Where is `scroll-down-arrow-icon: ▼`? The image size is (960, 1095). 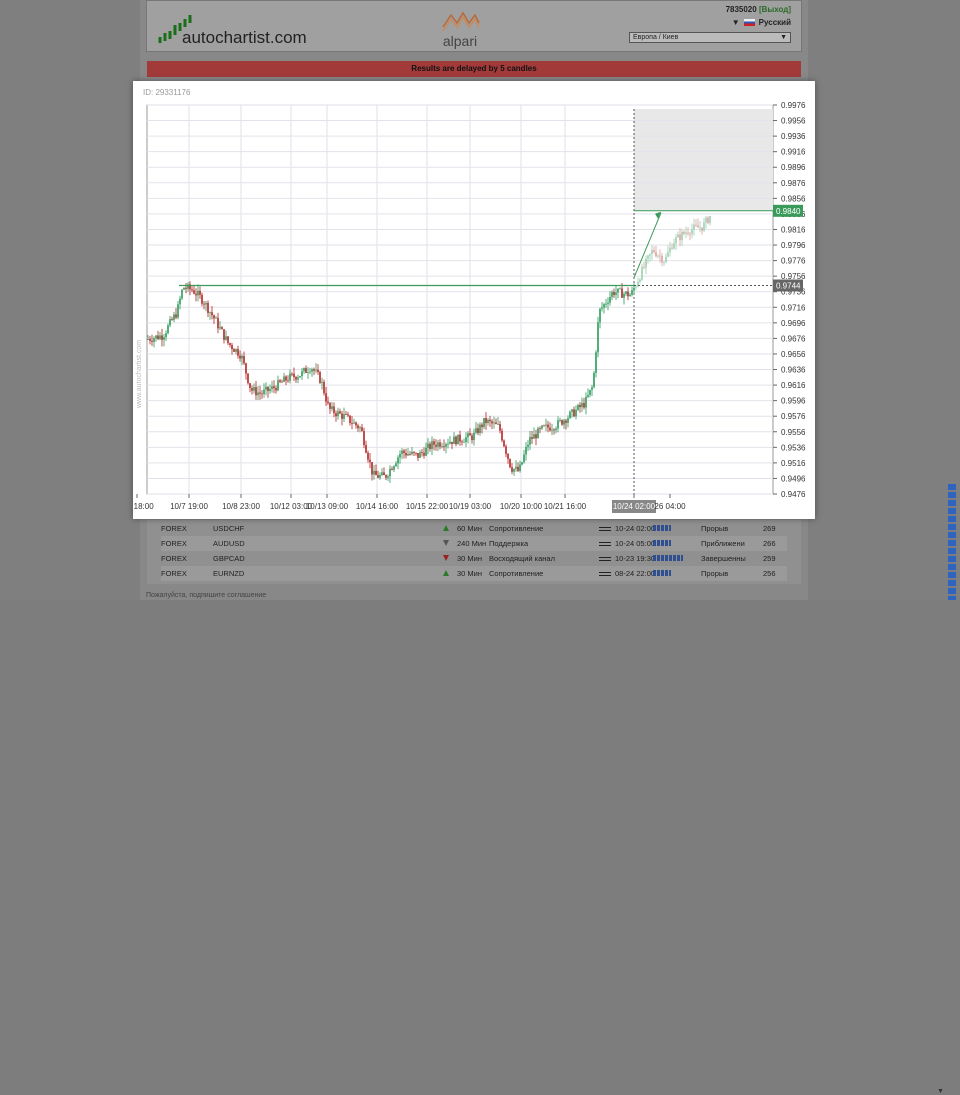 scroll-down-arrow-icon: ▼ is located at coordinates (940, 1091).